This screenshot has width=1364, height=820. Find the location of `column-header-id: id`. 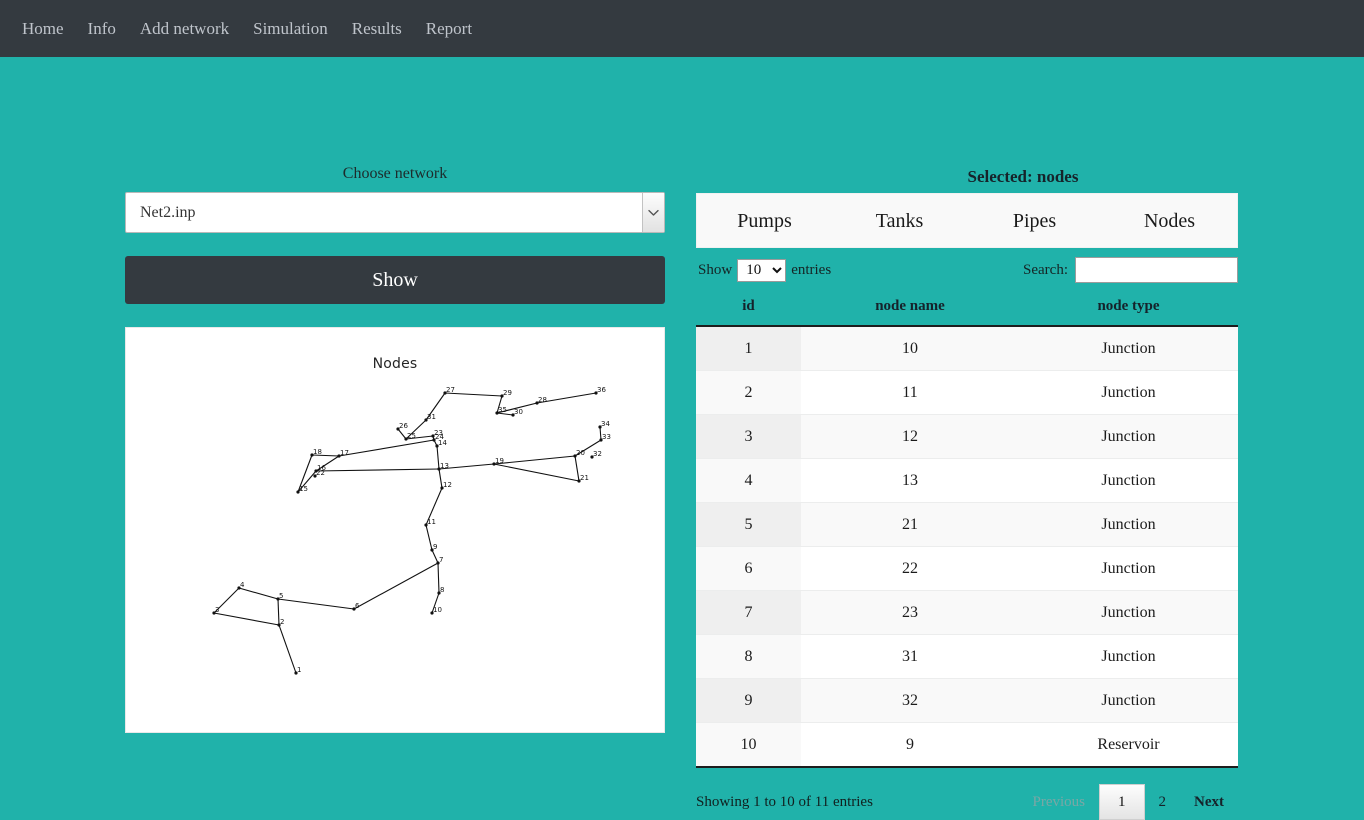

column-header-id: id is located at coordinates (748, 309).